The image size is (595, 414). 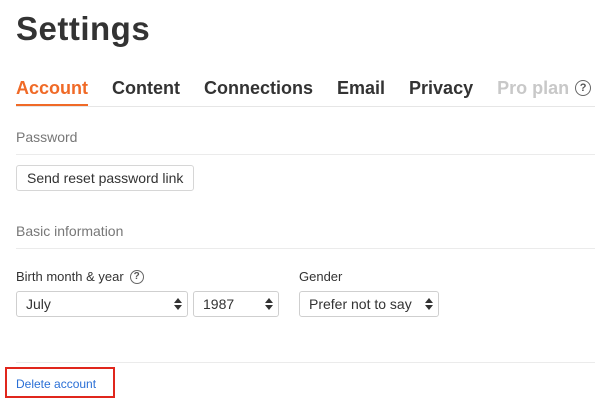 I want to click on gender-select: Prefer not to say, so click(x=369, y=304).